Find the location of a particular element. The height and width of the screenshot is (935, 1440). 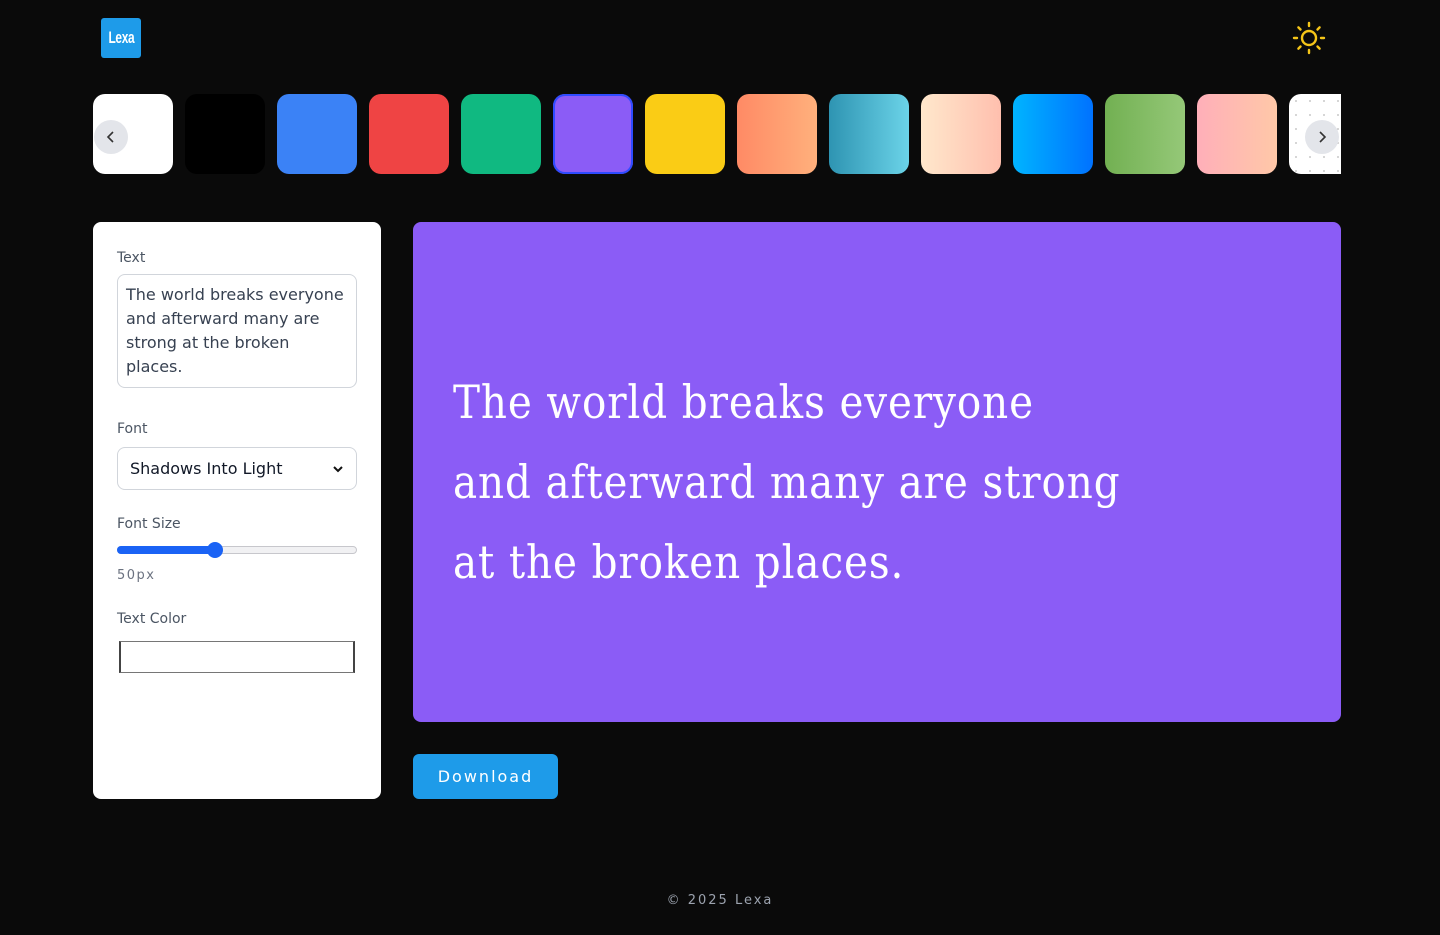

swatch-prev-button is located at coordinates (111, 137).